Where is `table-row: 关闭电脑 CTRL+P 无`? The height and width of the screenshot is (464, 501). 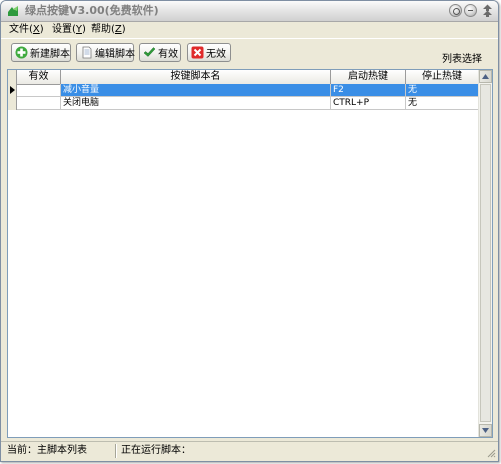 table-row: 关闭电脑 CTRL+P 无 is located at coordinates (243, 103).